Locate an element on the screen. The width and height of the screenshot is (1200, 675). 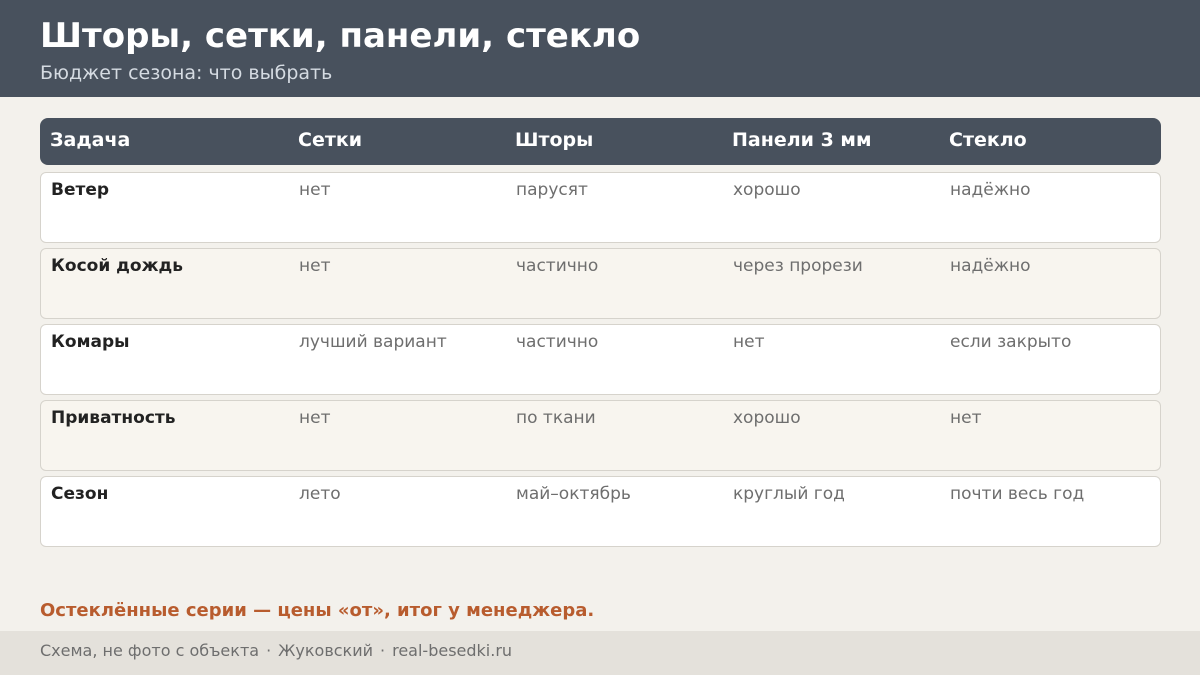
footer-site-link: real-besedki.ru is located at coordinates (452, 650).